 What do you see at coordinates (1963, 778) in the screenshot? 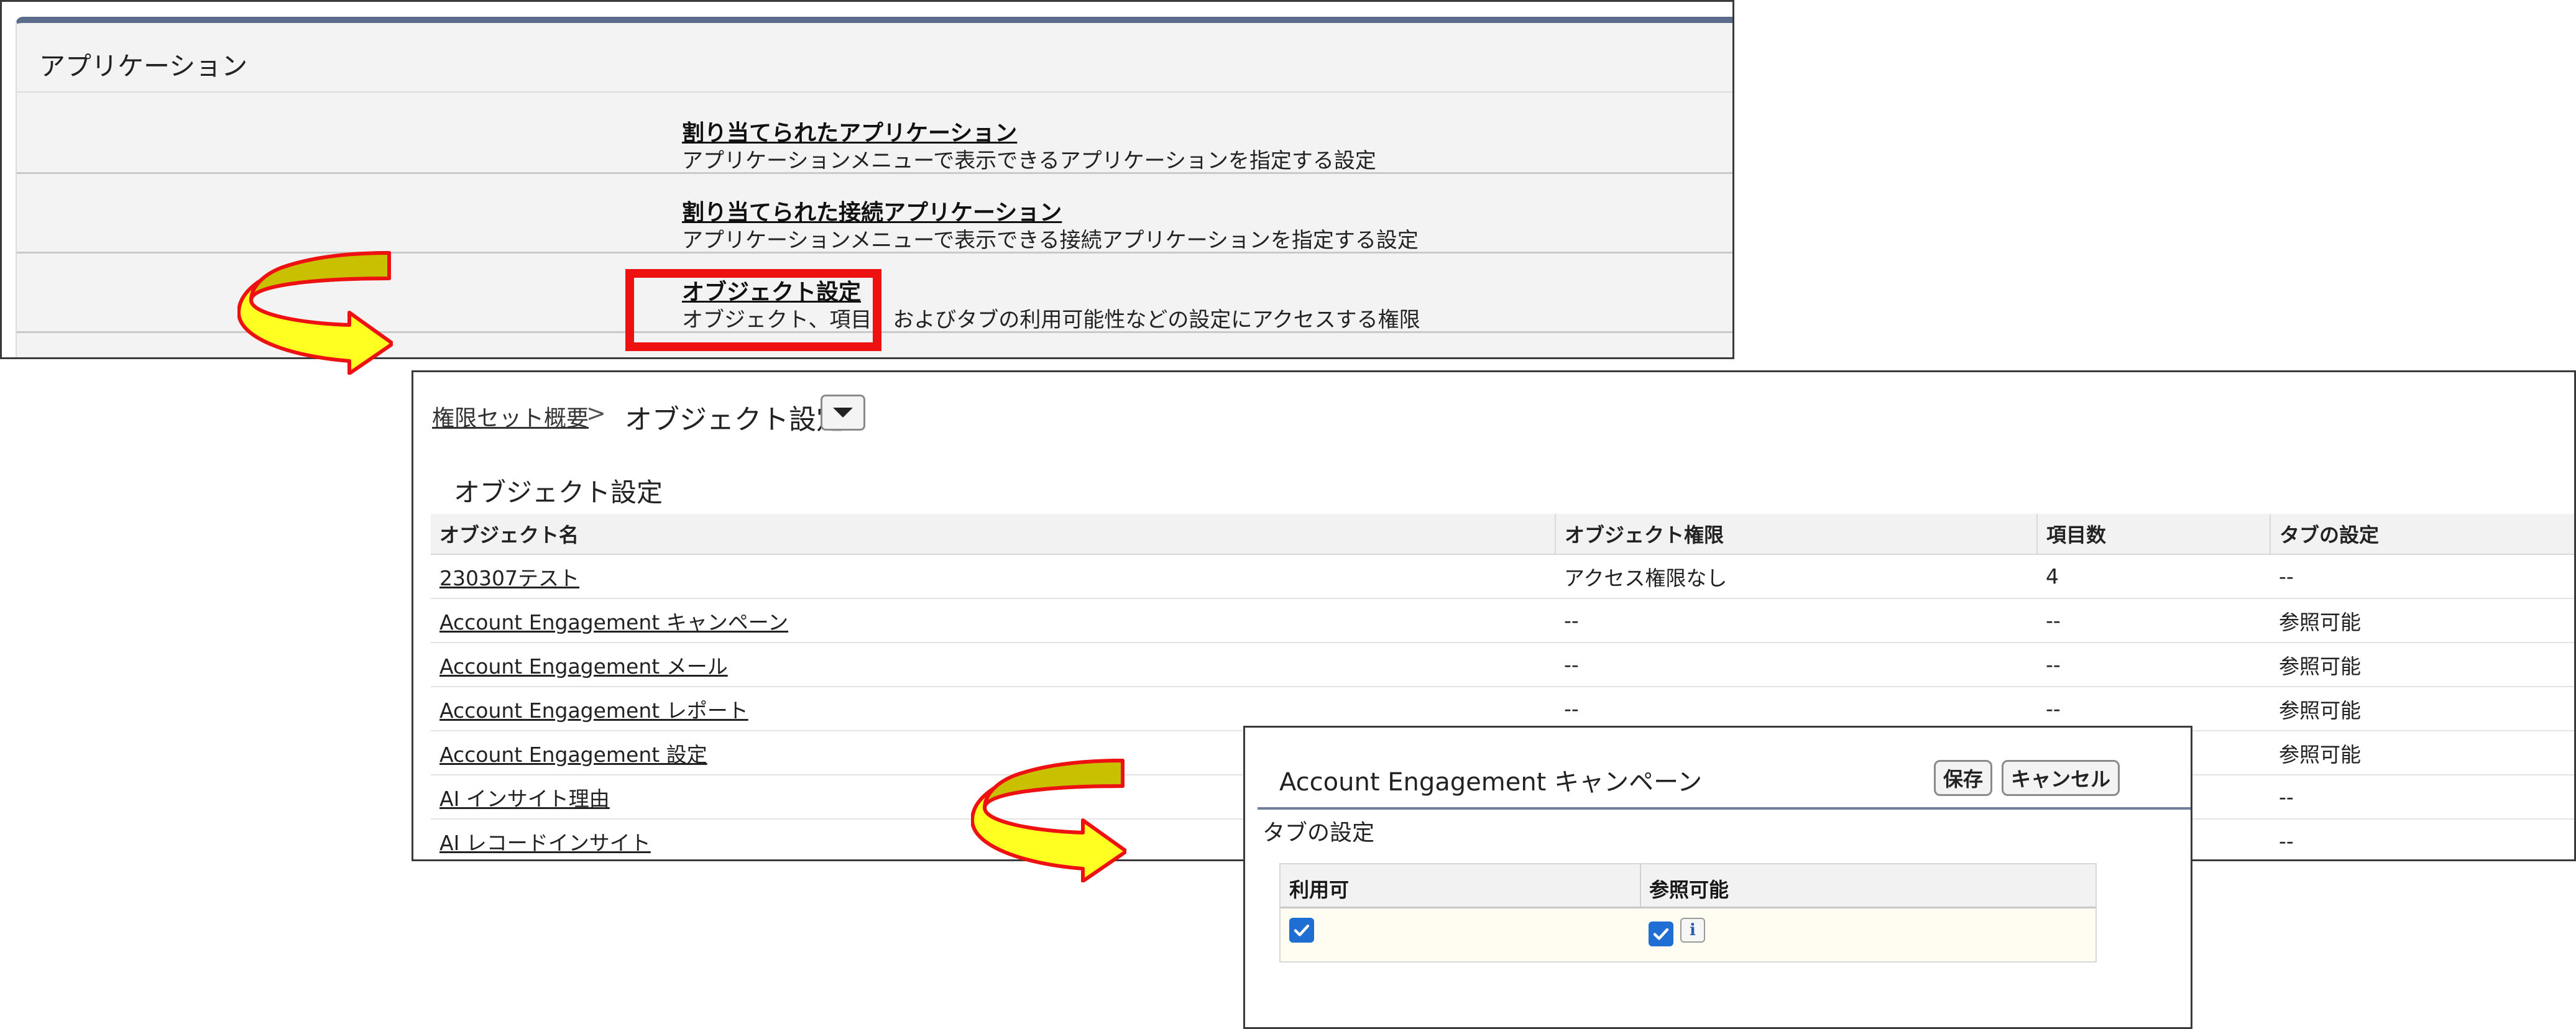
I see `save-button: 保存` at bounding box center [1963, 778].